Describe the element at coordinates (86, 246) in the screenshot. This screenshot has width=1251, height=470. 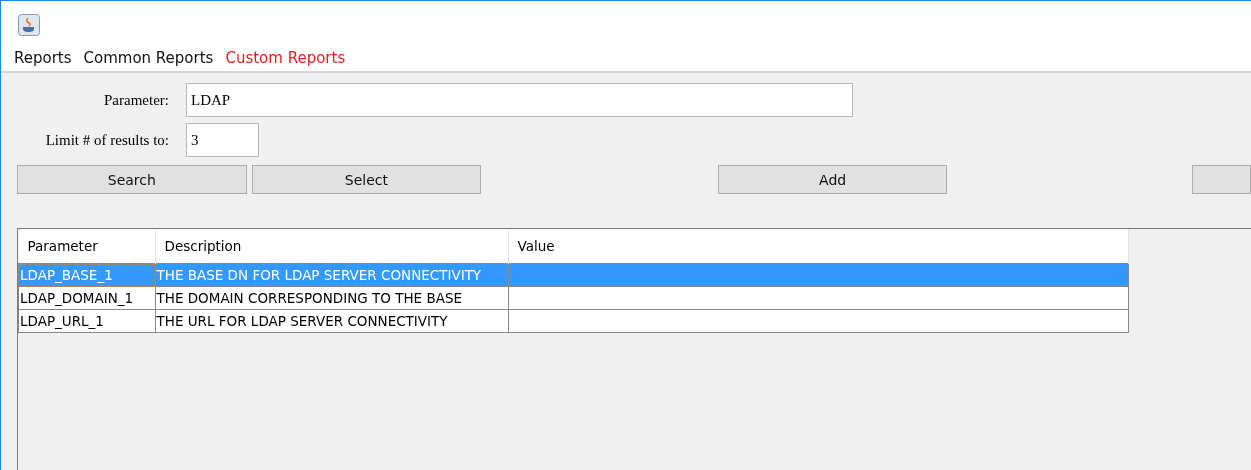
I see `column-header: Parameter` at that location.